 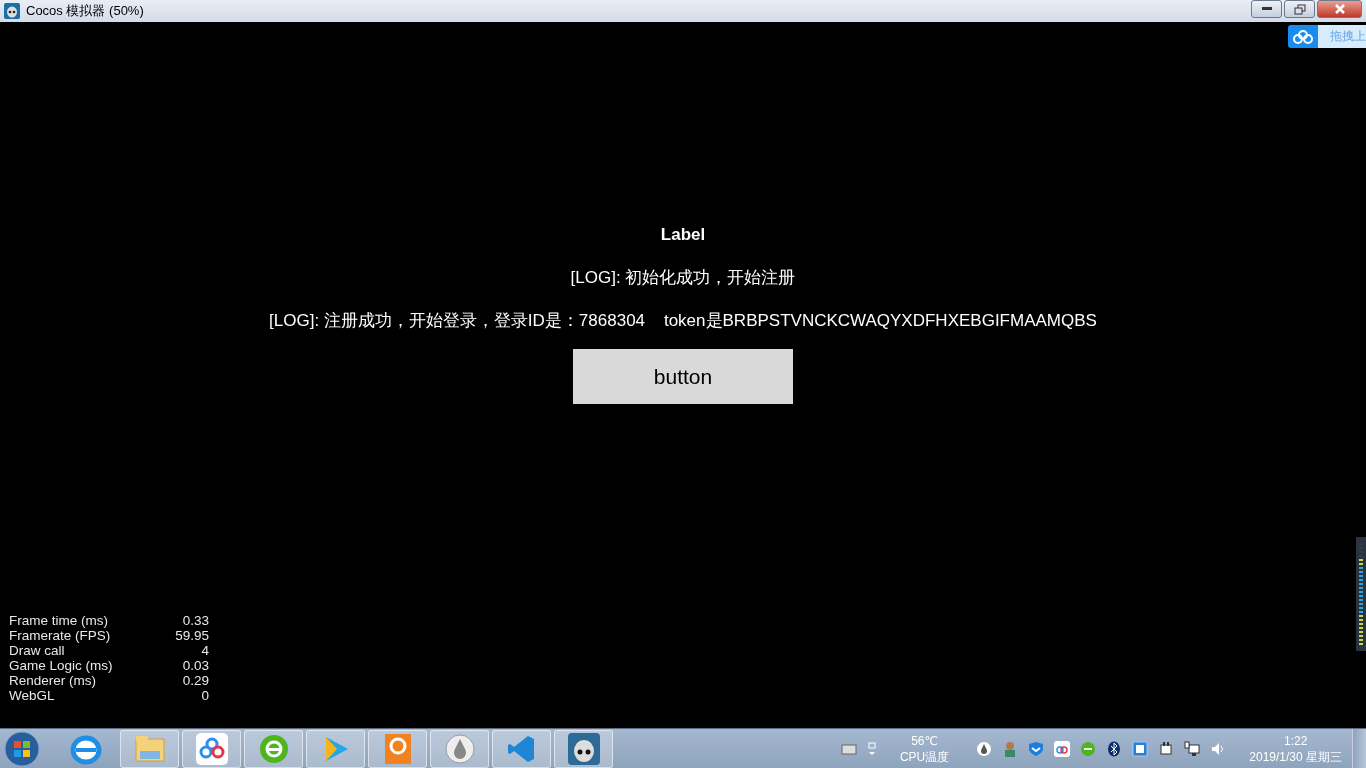 I want to click on input-method-icon, so click(x=1140, y=748).